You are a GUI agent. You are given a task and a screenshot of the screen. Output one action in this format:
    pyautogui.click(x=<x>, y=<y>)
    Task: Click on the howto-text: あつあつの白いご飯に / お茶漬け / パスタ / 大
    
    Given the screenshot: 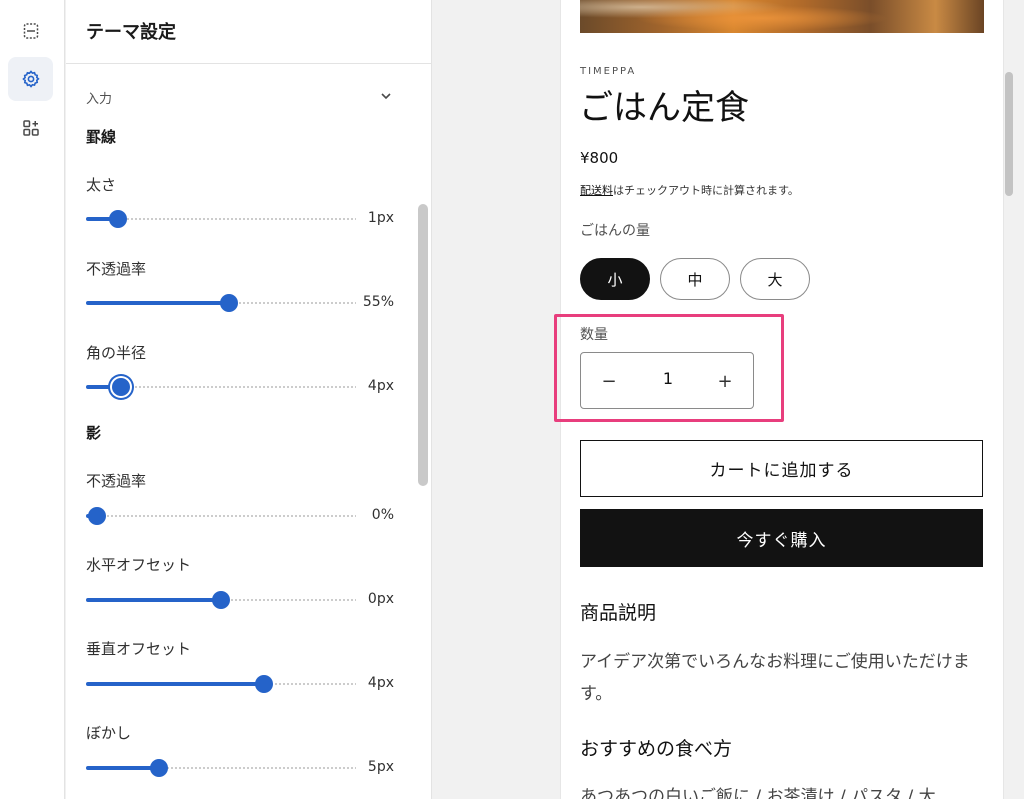 What is the action you would take?
    pyautogui.click(x=758, y=793)
    